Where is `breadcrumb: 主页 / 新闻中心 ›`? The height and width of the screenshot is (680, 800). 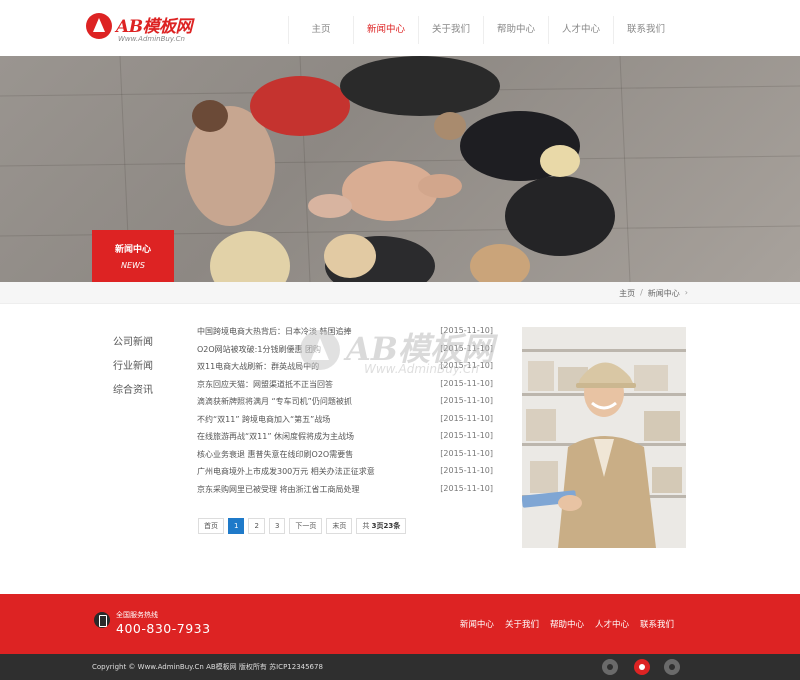 breadcrumb: 主页 / 新闻中心 › is located at coordinates (653, 293).